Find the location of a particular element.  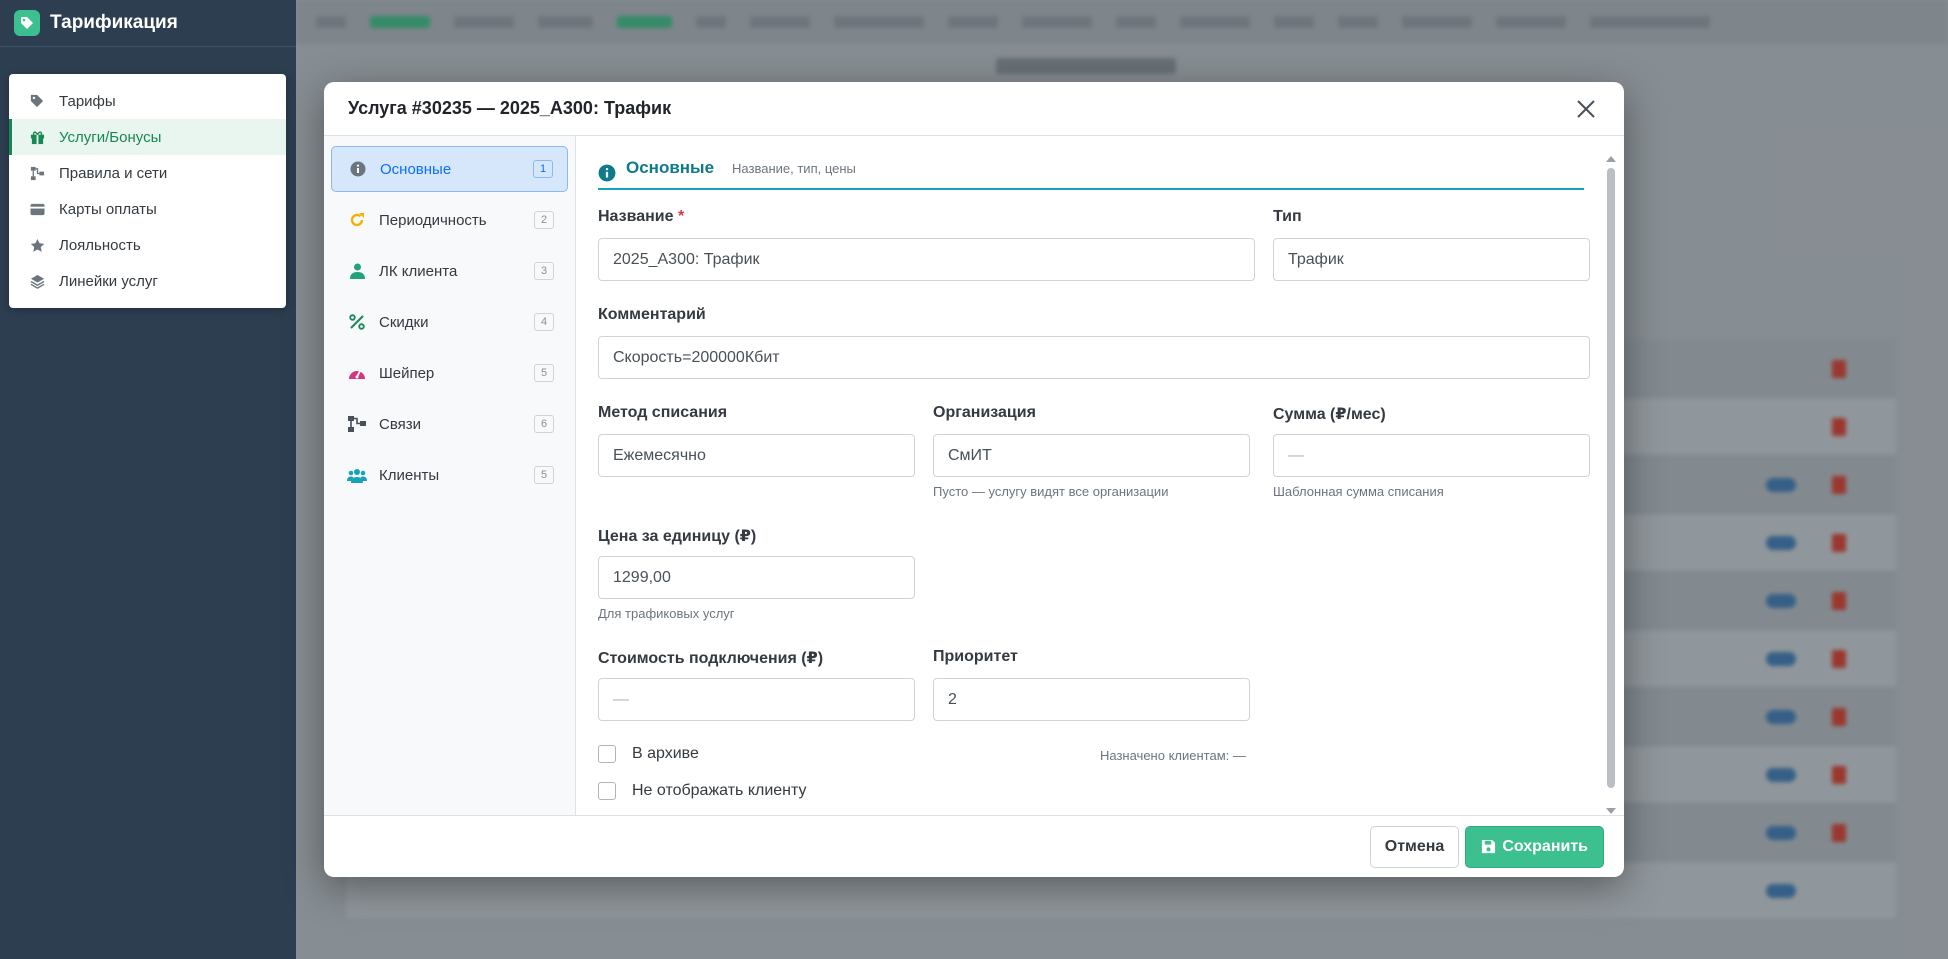

unit-price-input: 1299,00 is located at coordinates (756, 577).